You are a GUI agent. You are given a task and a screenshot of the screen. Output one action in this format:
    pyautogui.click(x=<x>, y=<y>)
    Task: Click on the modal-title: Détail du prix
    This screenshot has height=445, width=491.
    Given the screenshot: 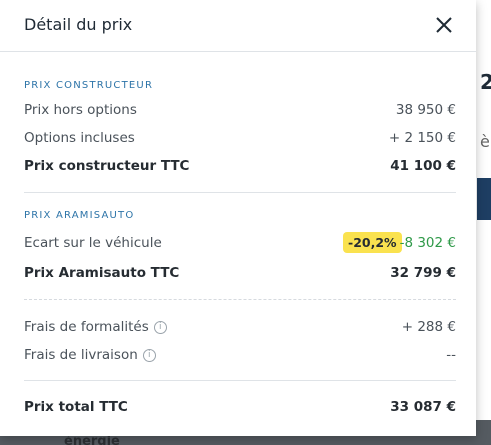 What is the action you would take?
    pyautogui.click(x=78, y=24)
    